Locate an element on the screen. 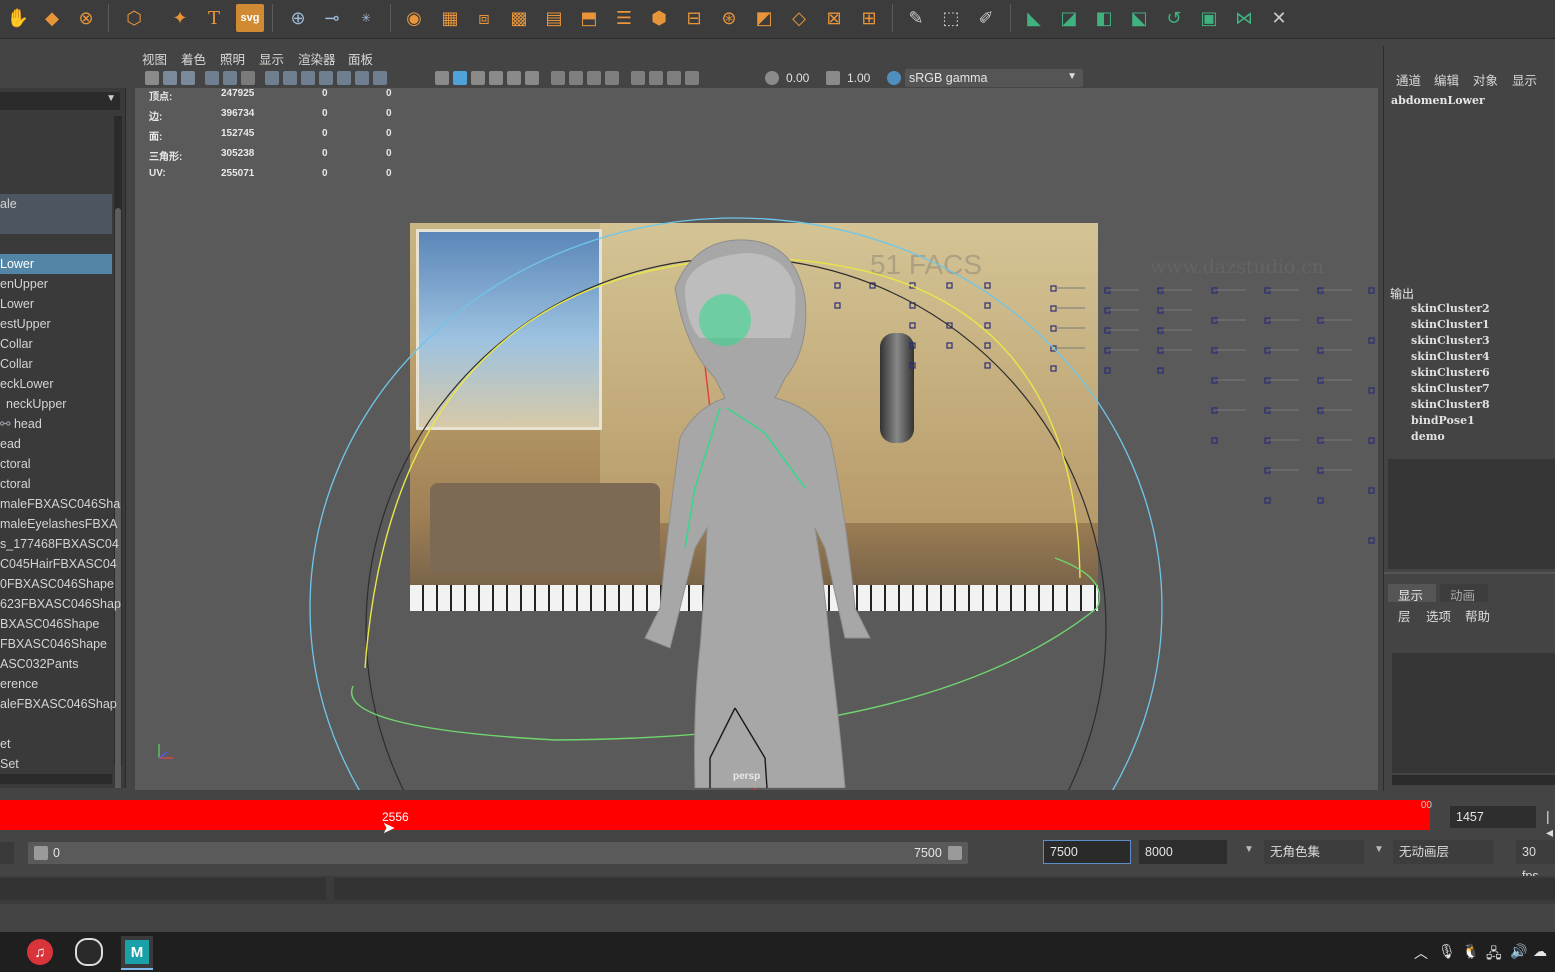  fps-dropdown: 30 fps is located at coordinates (1535, 861).